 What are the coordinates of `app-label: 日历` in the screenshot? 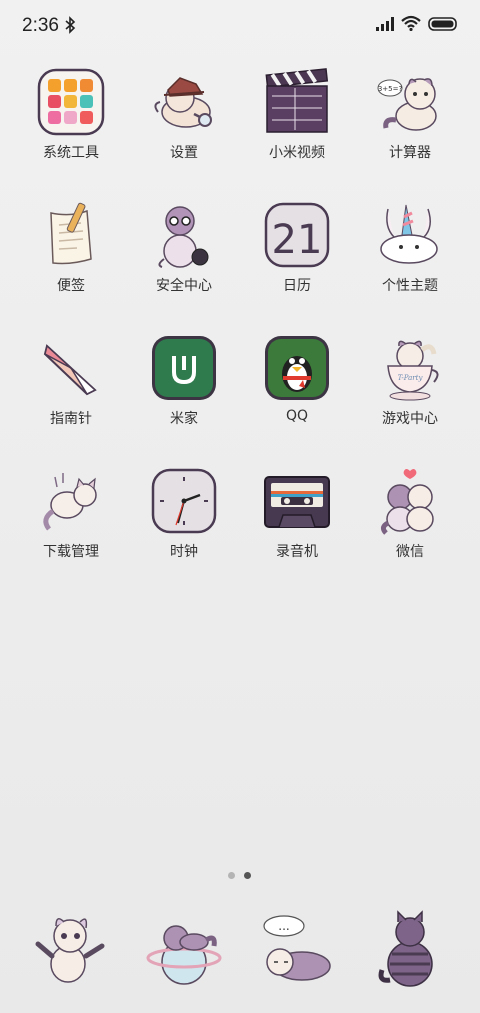 It's located at (297, 286).